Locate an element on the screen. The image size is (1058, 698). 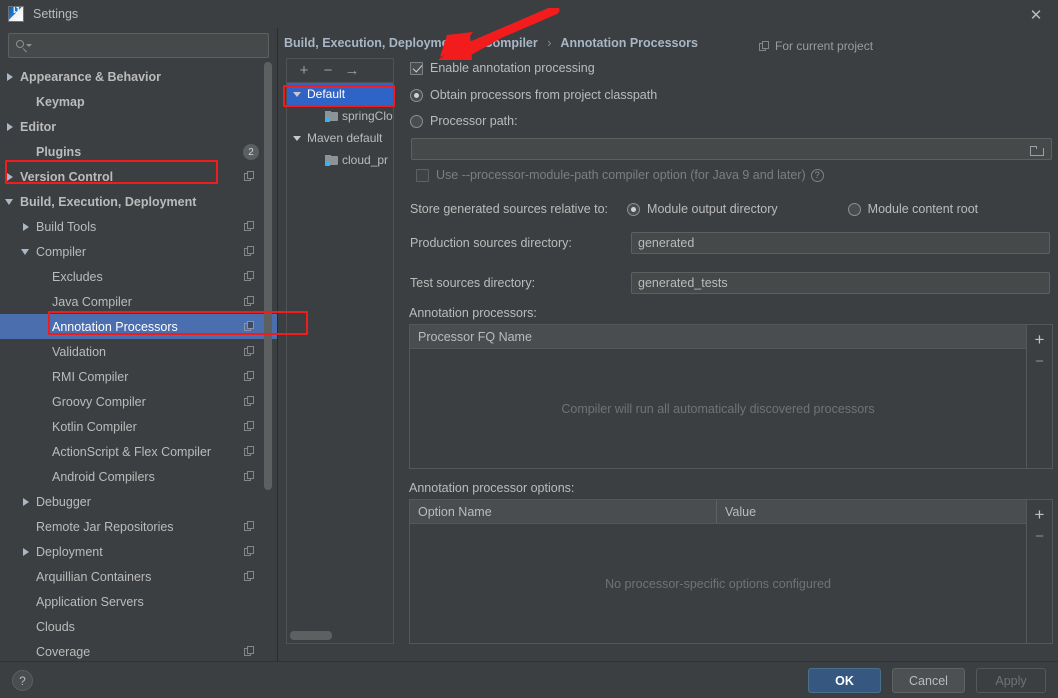
obtain-from-classpath-radio is located at coordinates (416, 95).